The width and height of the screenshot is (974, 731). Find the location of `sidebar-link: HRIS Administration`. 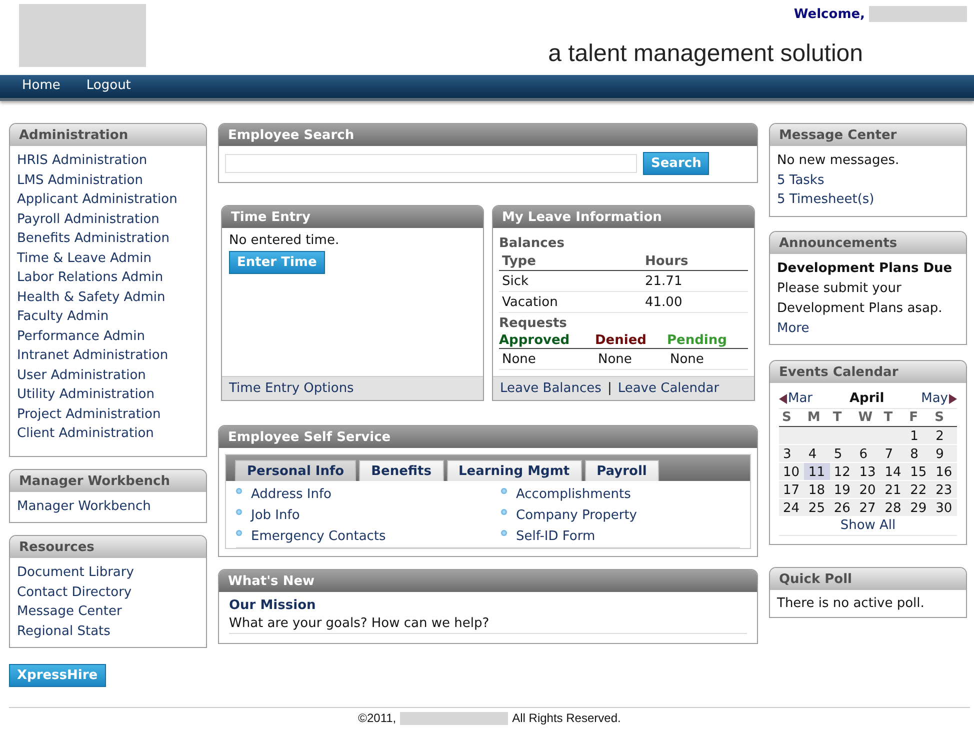

sidebar-link: HRIS Administration is located at coordinates (108, 160).